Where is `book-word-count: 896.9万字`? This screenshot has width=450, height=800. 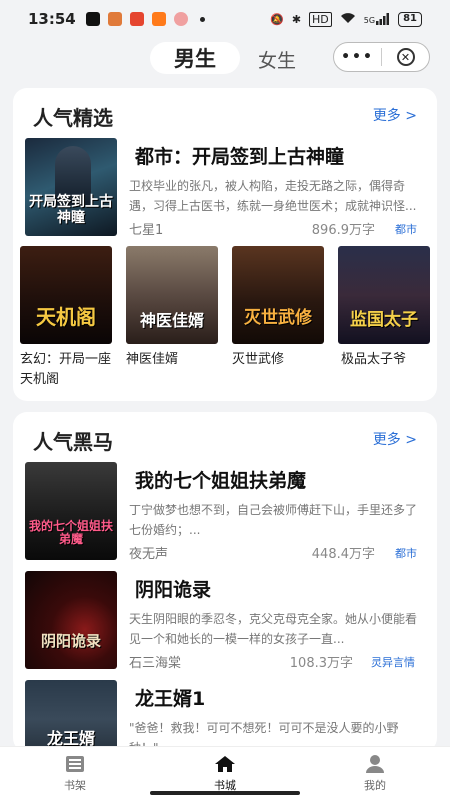 book-word-count: 896.9万字 is located at coordinates (343, 230).